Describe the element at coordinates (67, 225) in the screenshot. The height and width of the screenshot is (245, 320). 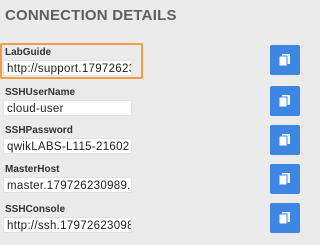
I see `field-value: http://ssh.17972623098` at that location.